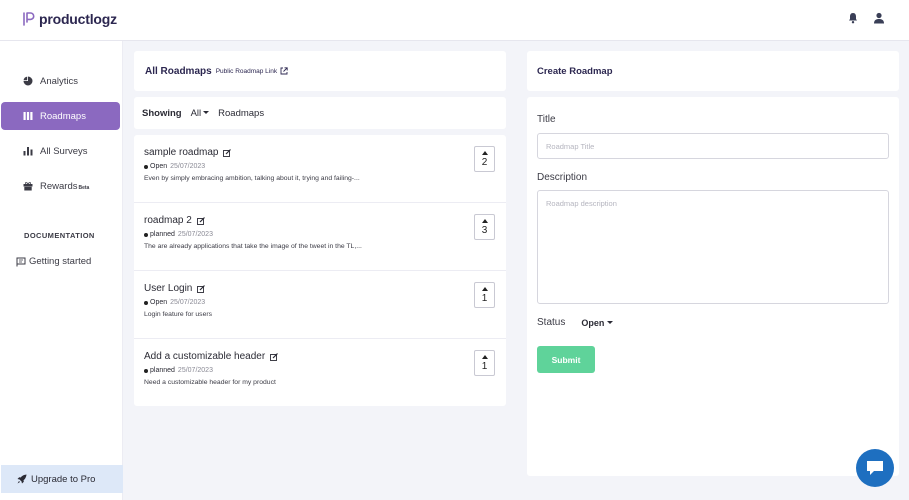  Describe the element at coordinates (78, 19) in the screenshot. I see `brand-name: productlogz` at that location.